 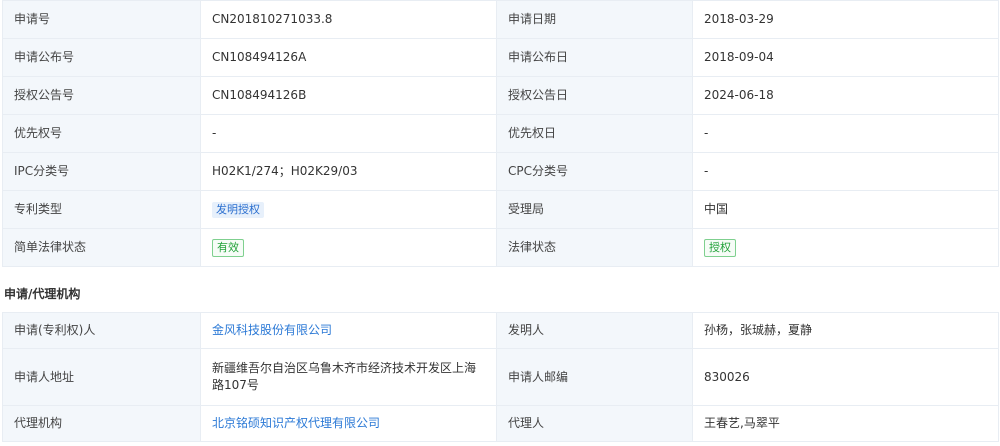 What do you see at coordinates (238, 210) in the screenshot?
I see `patent-type-badge: 发明授权` at bounding box center [238, 210].